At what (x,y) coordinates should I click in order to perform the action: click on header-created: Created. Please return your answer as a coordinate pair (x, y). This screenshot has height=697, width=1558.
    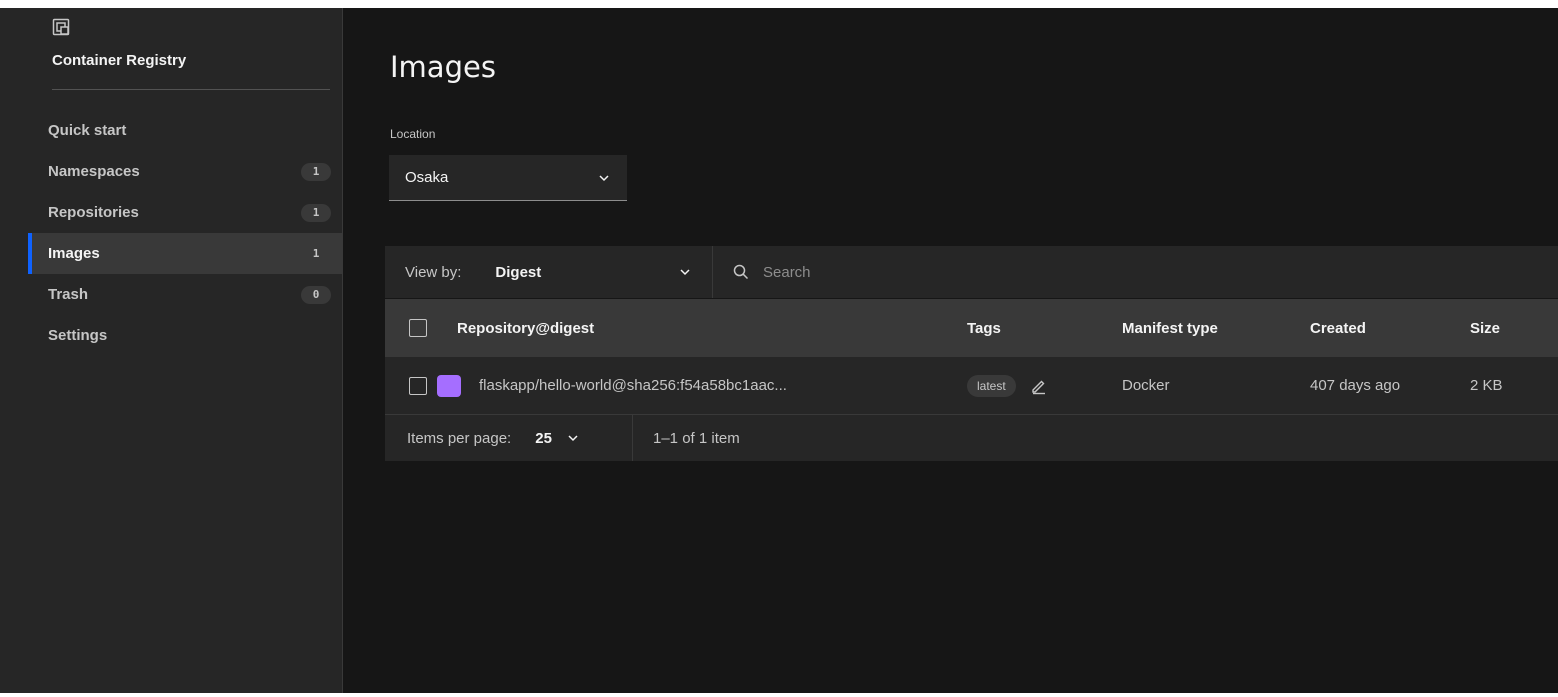
    Looking at the image, I should click on (1390, 328).